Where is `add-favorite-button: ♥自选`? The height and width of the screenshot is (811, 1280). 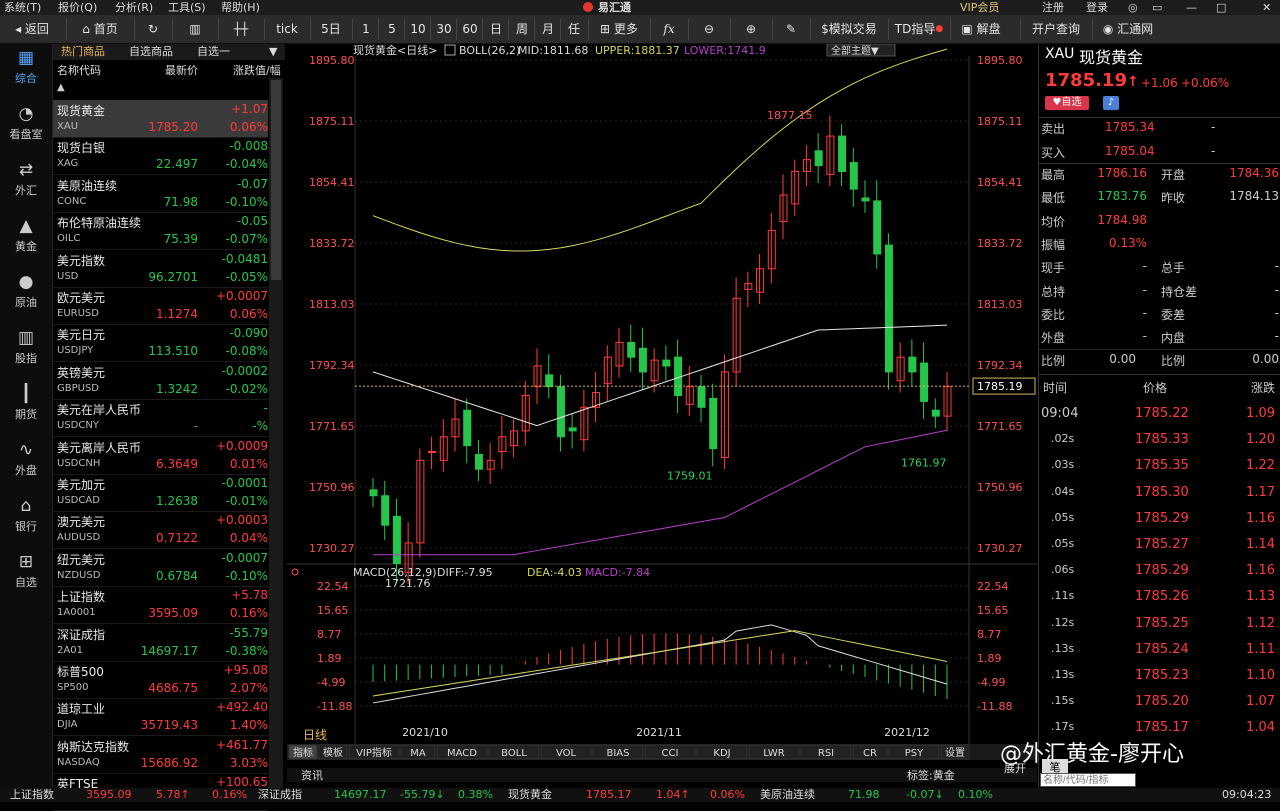 add-favorite-button: ♥自选 is located at coordinates (1067, 103).